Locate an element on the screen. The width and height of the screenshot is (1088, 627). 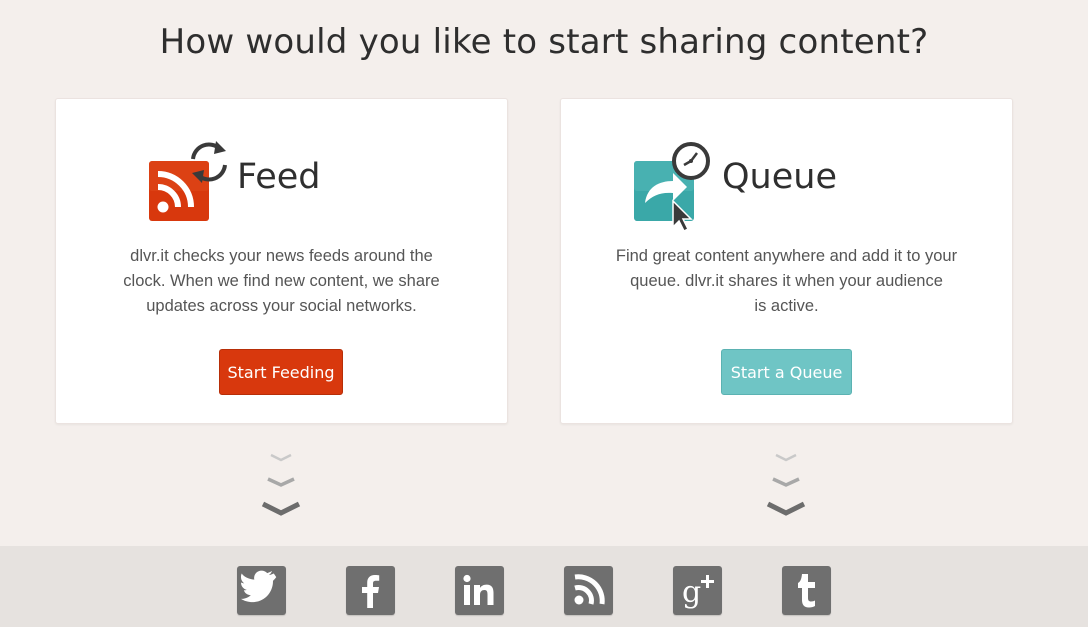
feed-scroll-chevrons is located at coordinates (281, 487).